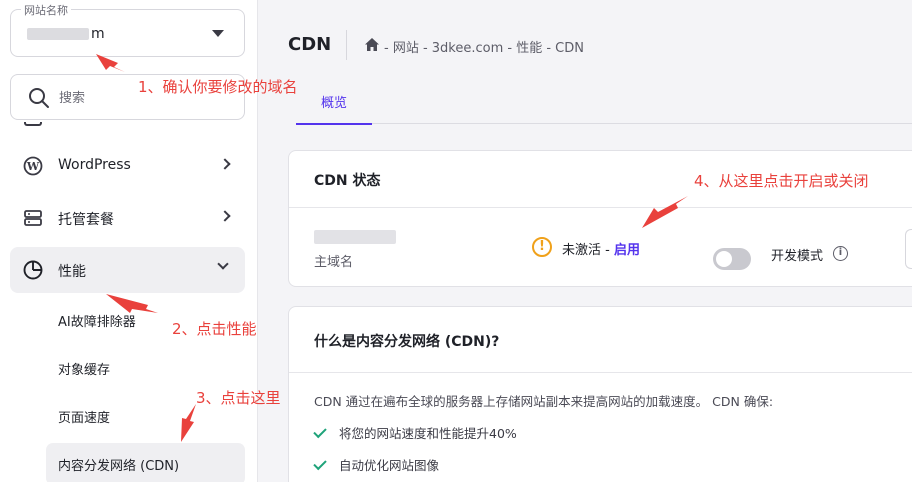  Describe the element at coordinates (542, 247) in the screenshot. I see `warning-icon: !` at that location.